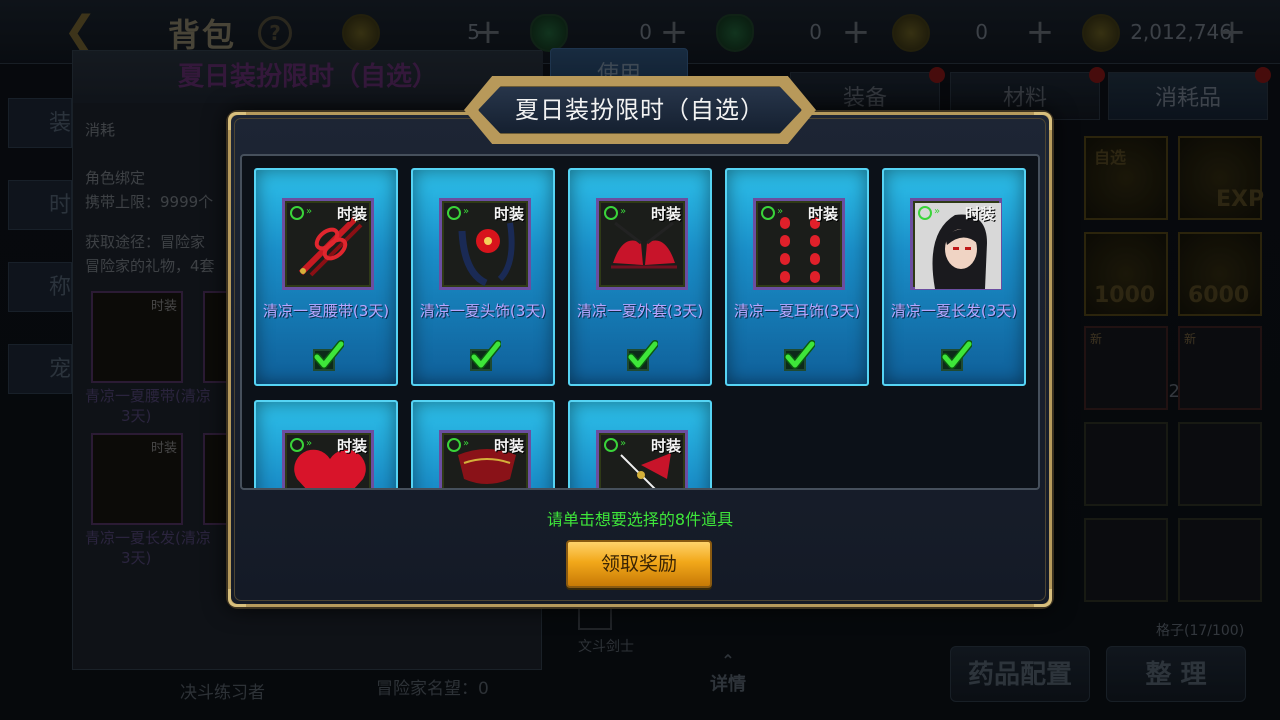  I want to click on red-belt-icon, so click(330, 253).